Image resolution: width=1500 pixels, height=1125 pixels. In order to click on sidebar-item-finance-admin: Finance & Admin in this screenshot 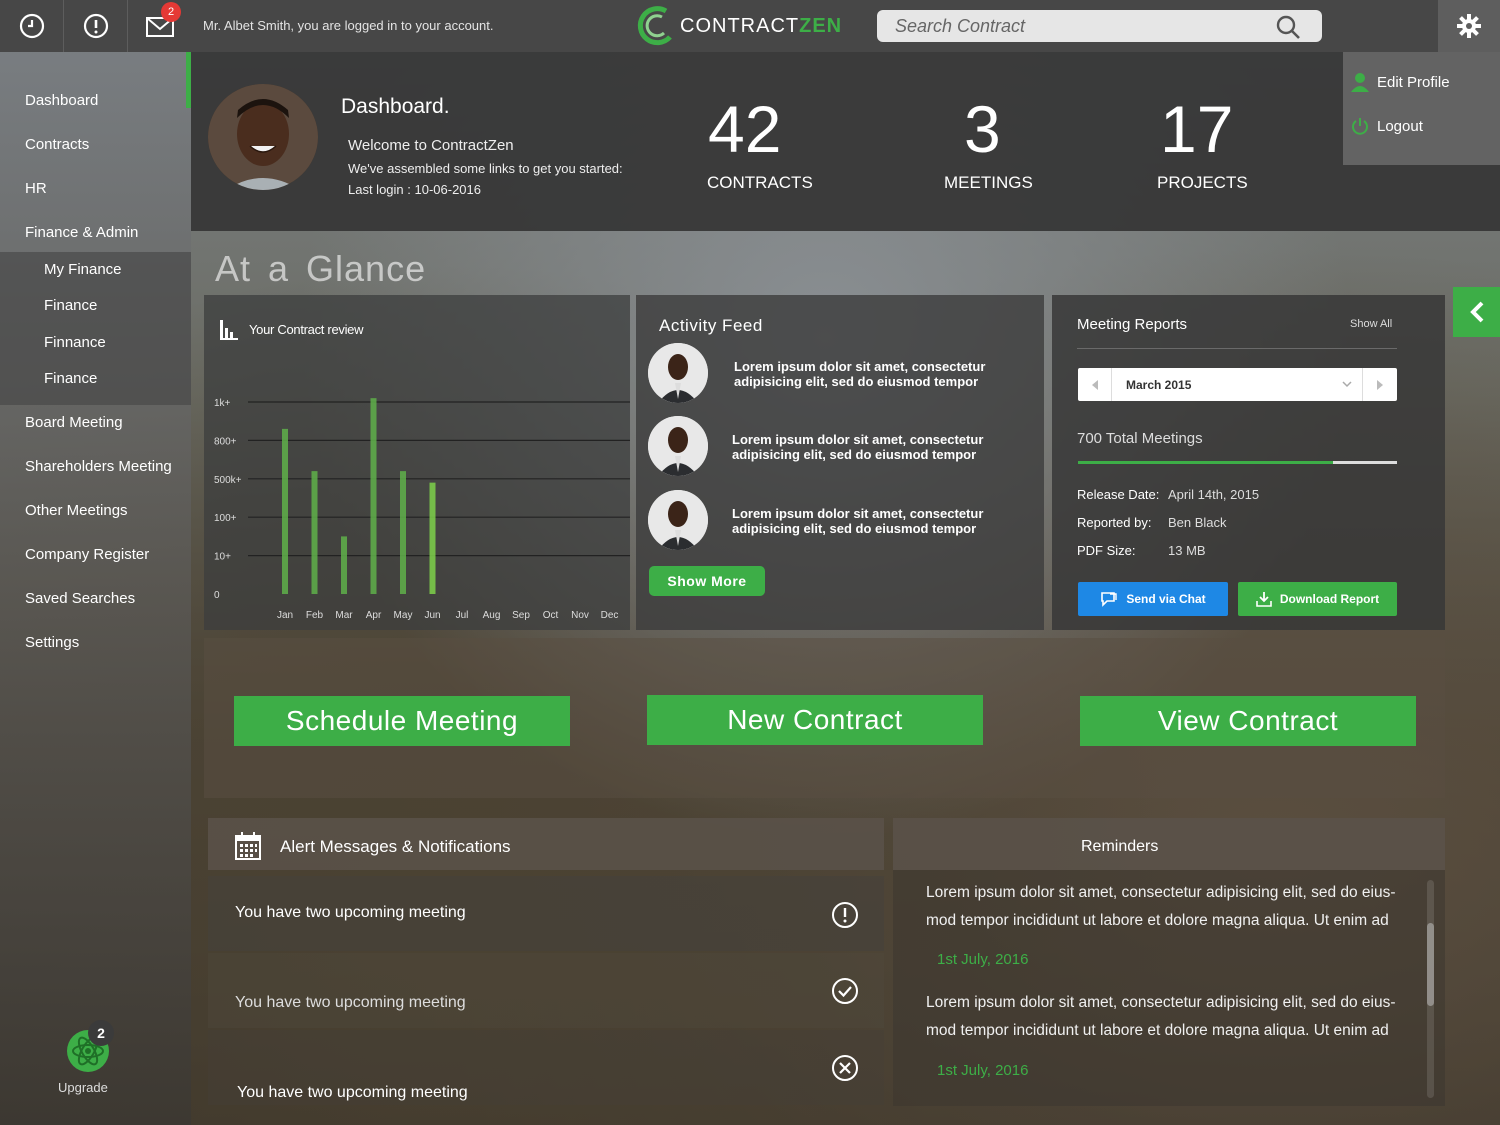, I will do `click(81, 232)`.